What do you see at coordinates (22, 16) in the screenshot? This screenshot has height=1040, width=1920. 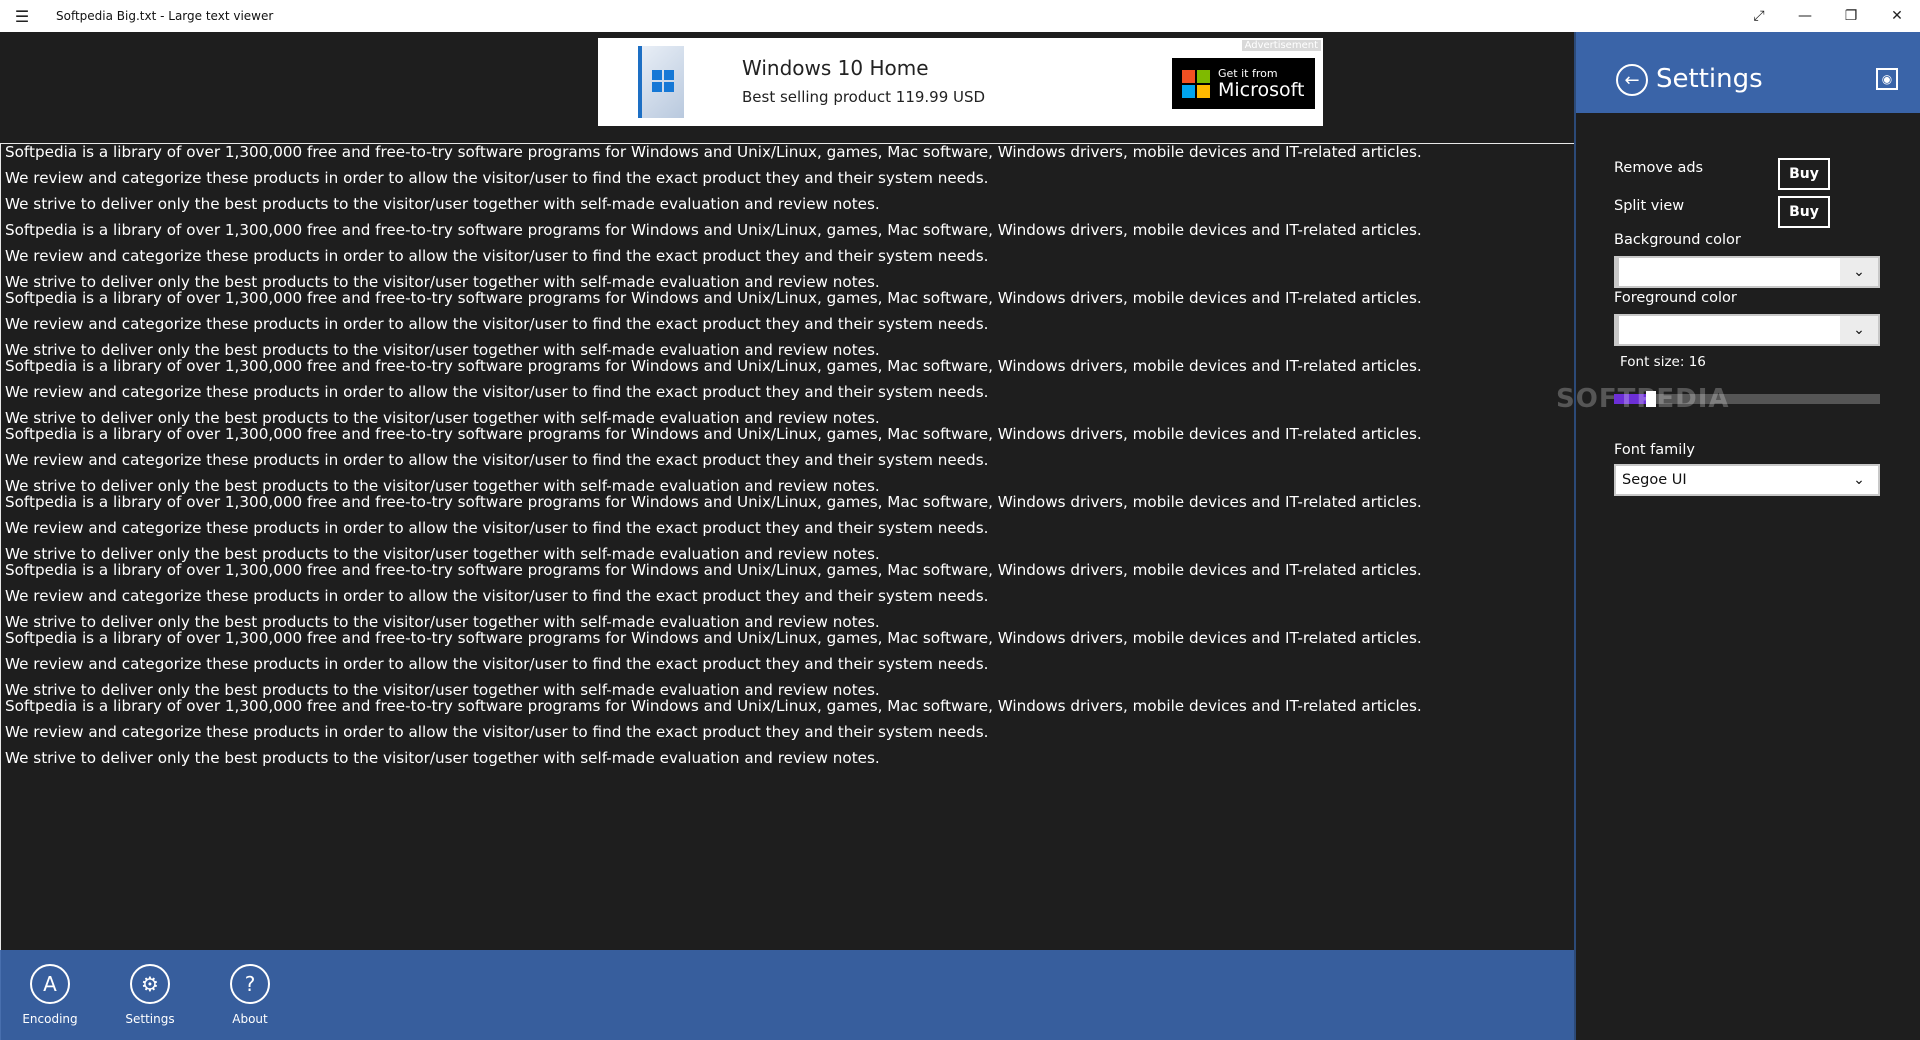 I see `hamburger-menu-icon: ☰` at bounding box center [22, 16].